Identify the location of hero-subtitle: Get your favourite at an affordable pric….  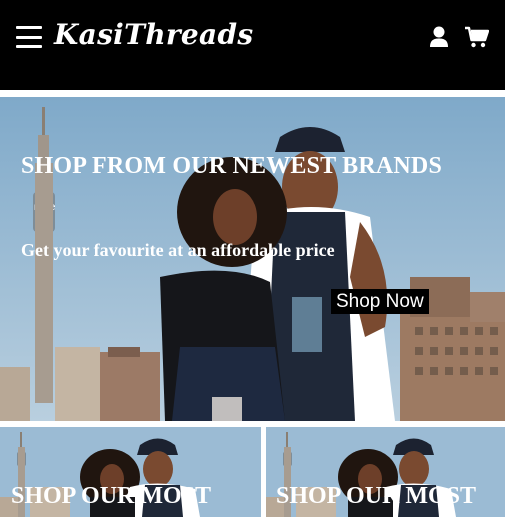
(178, 250).